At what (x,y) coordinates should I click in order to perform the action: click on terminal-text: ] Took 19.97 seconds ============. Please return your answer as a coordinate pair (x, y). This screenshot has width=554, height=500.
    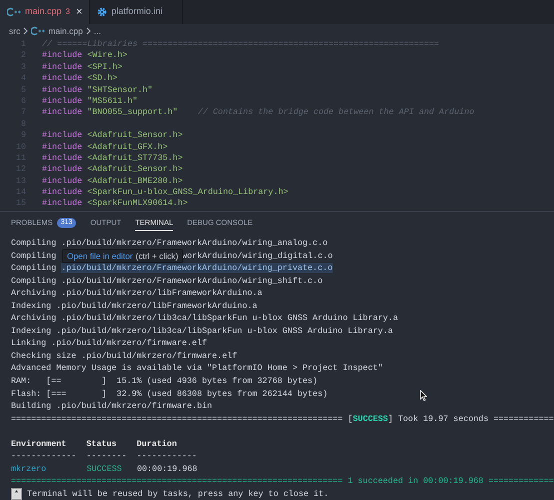
    Looking at the image, I should click on (471, 419).